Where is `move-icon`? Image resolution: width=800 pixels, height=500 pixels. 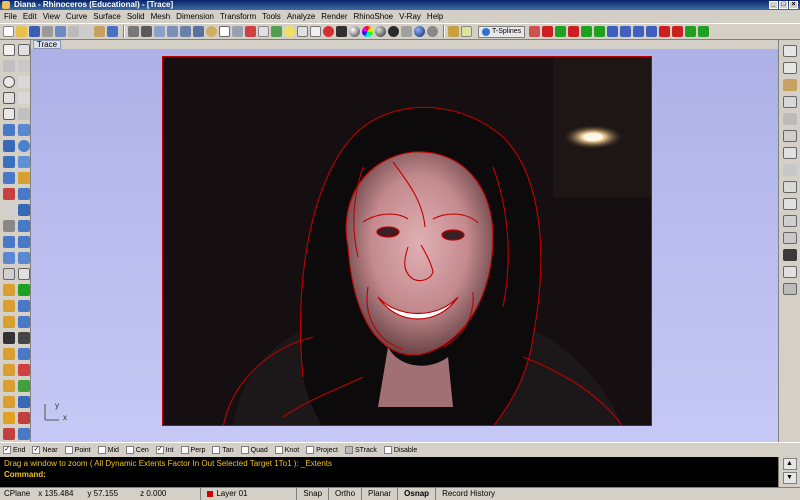
move-icon is located at coordinates (9, 290).